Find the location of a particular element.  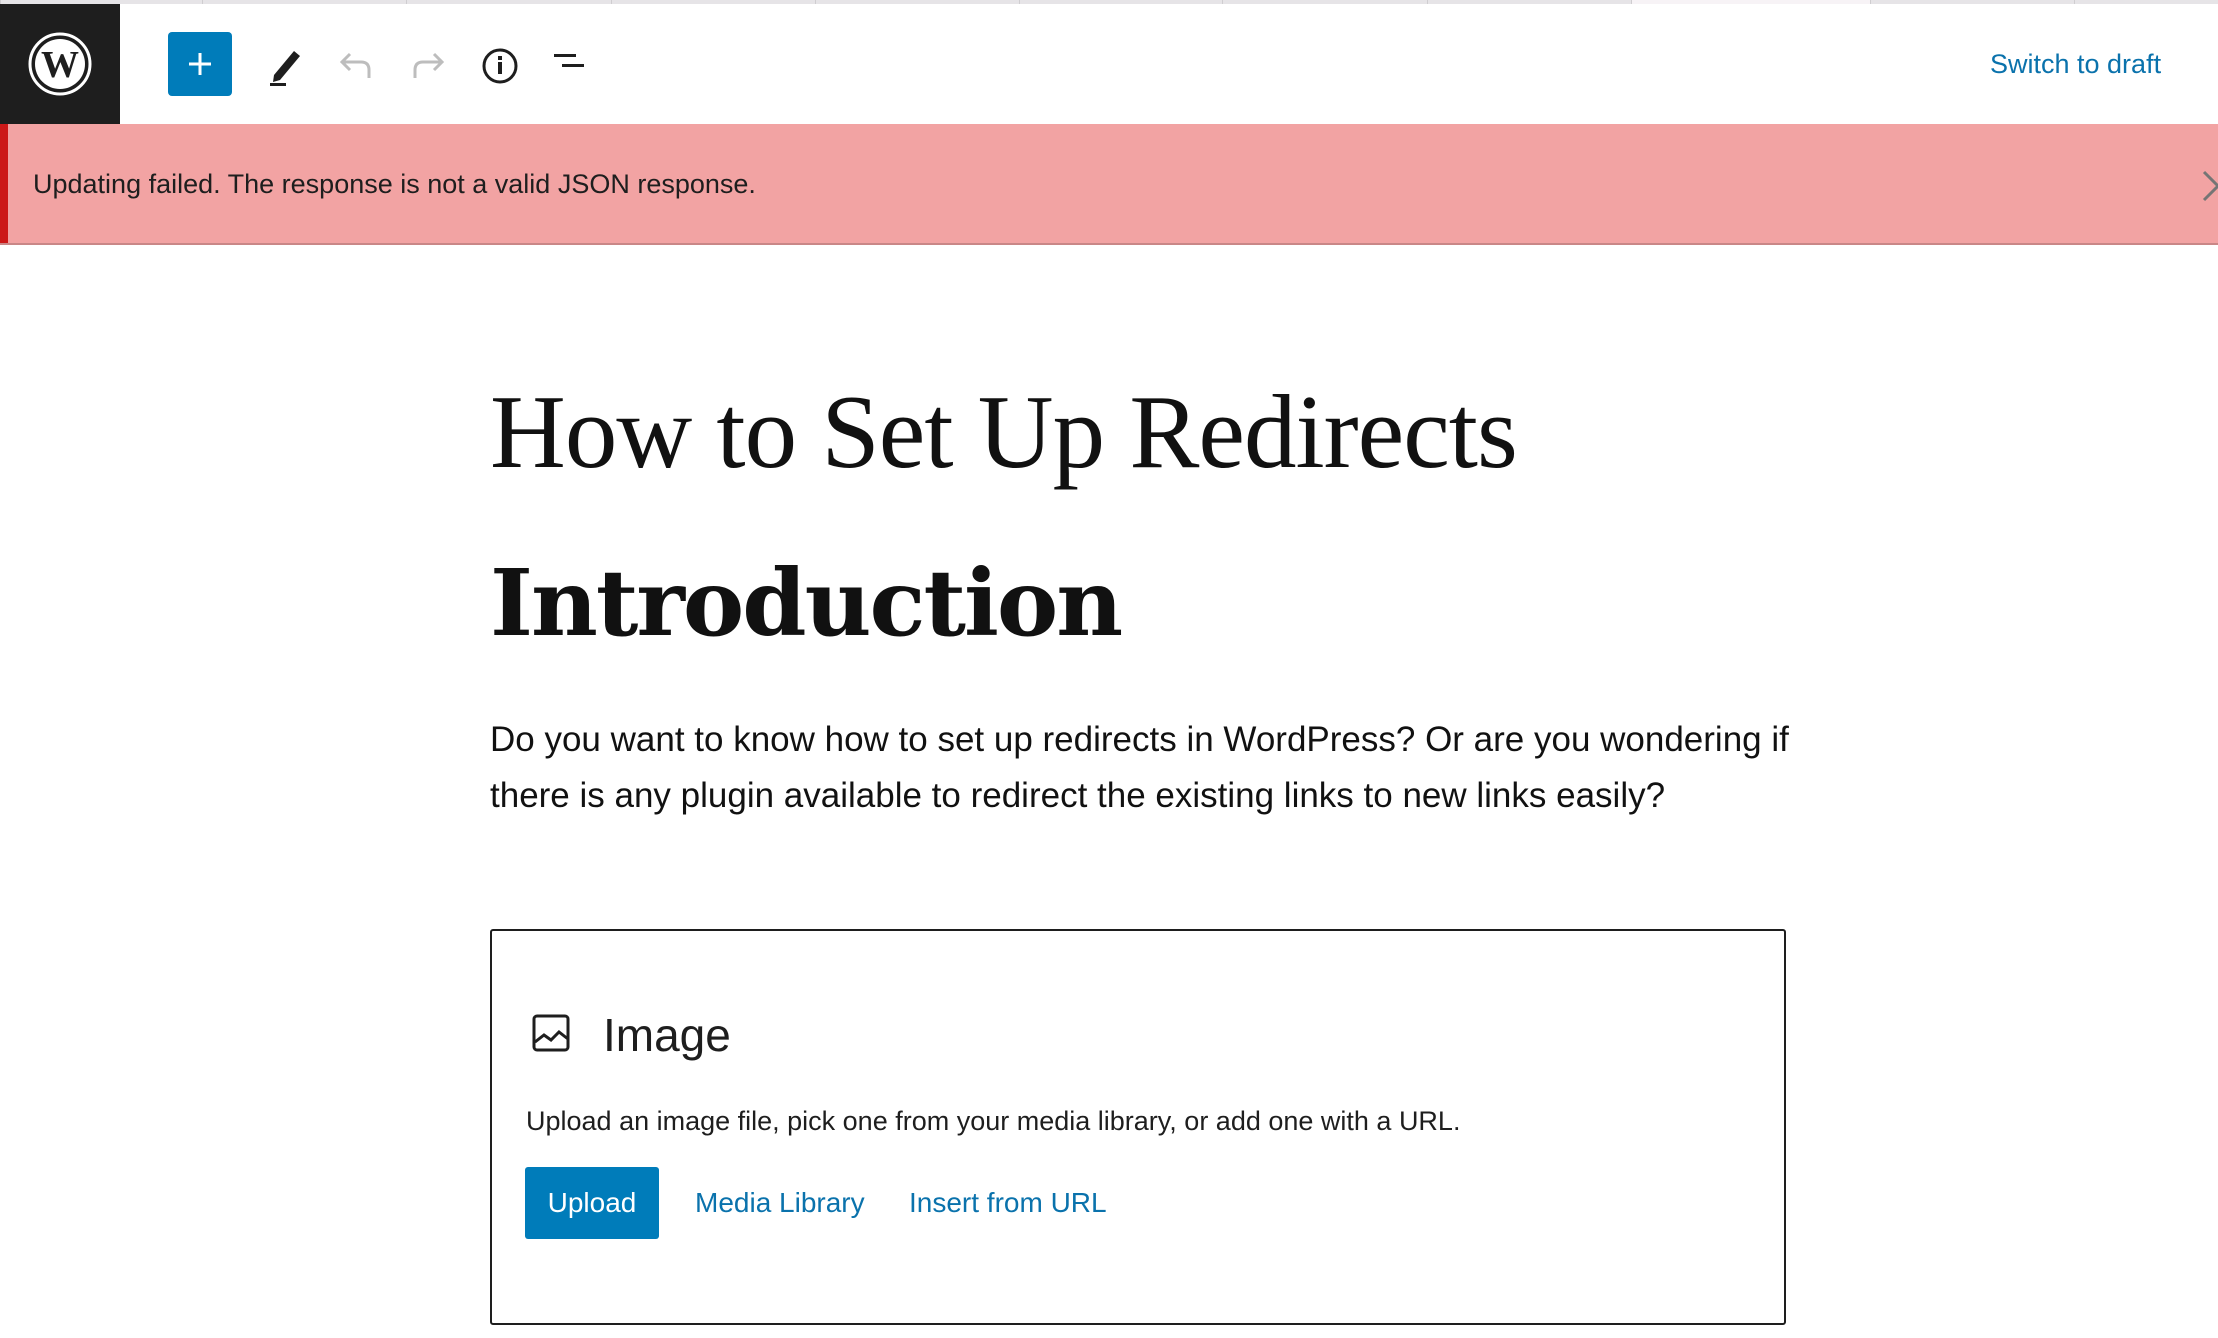

list-view-button is located at coordinates (572, 66).